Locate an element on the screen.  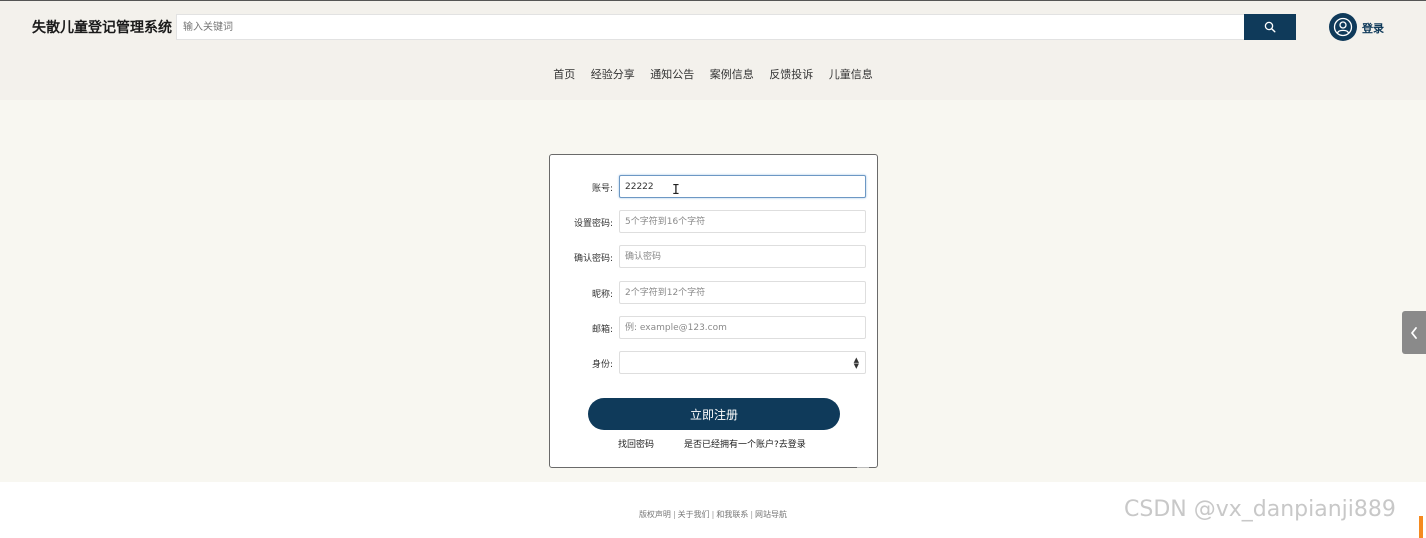
search-icon is located at coordinates (1270, 27).